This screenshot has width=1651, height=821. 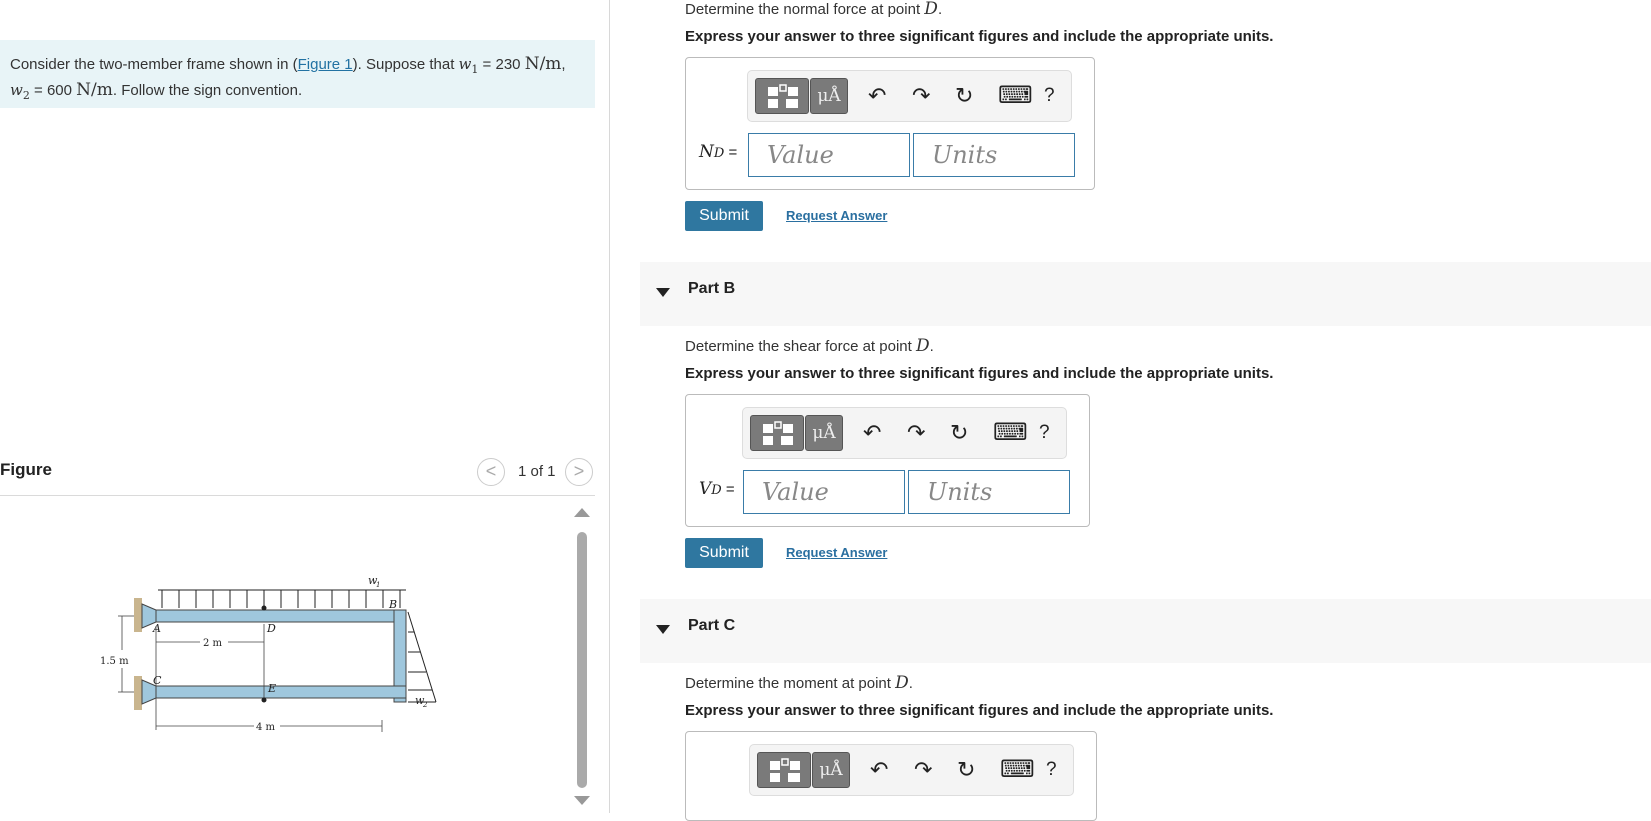 I want to click on w1-value: = 230, so click(x=501, y=64).